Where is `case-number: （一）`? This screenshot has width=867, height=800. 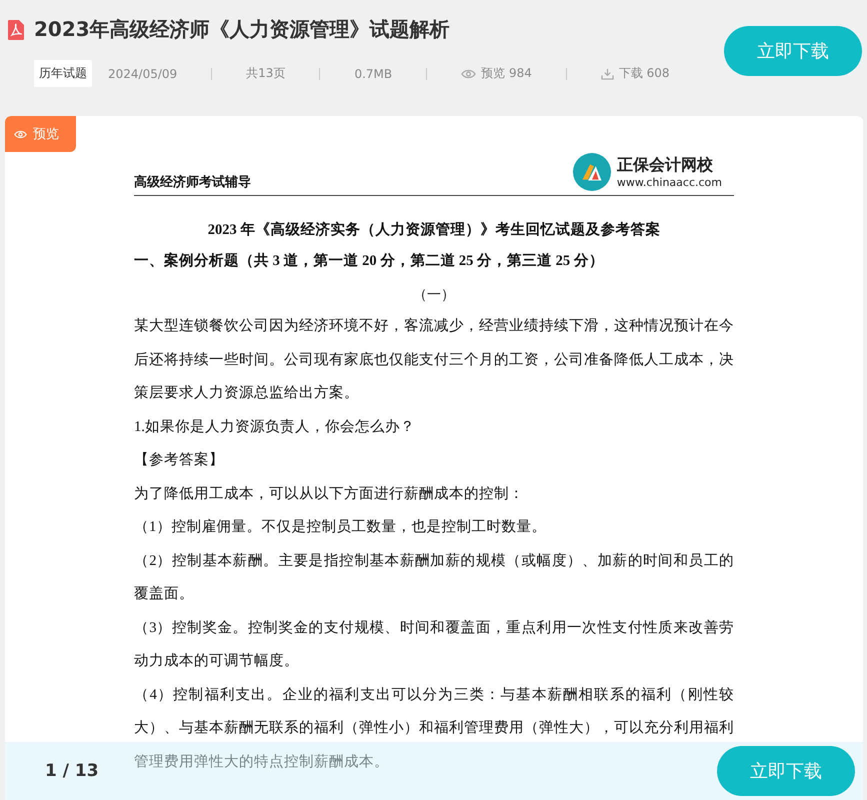
case-number: （一） is located at coordinates (434, 295).